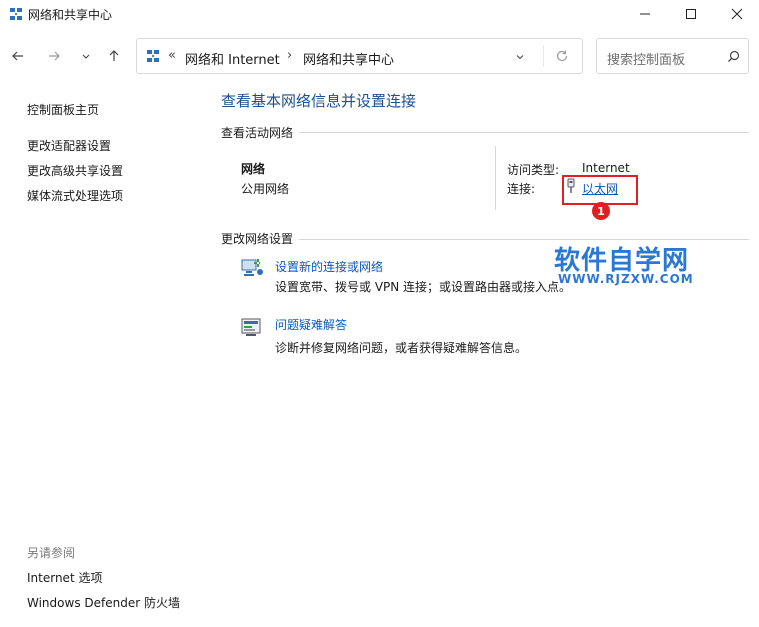 Image resolution: width=759 pixels, height=627 pixels. I want to click on maximize-button, so click(691, 14).